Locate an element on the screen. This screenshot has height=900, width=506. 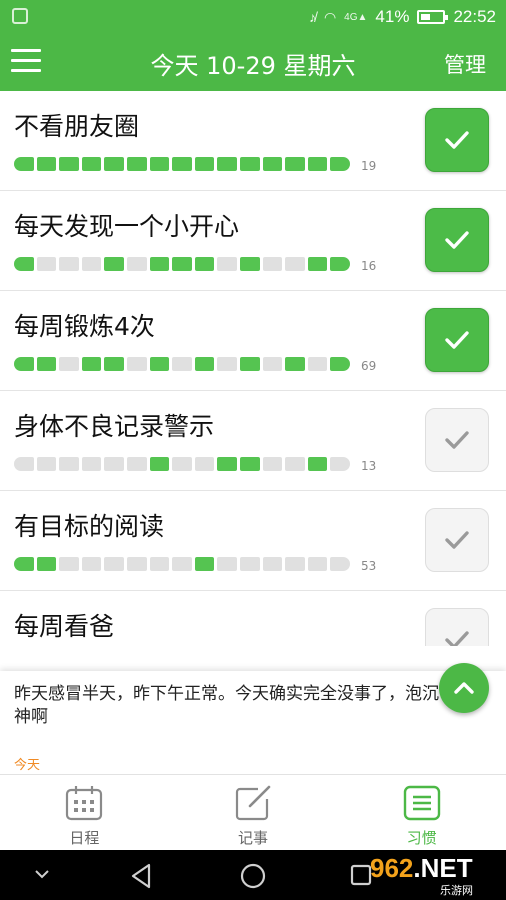
habit-name: 每周锻炼4次 is located at coordinates (84, 326).